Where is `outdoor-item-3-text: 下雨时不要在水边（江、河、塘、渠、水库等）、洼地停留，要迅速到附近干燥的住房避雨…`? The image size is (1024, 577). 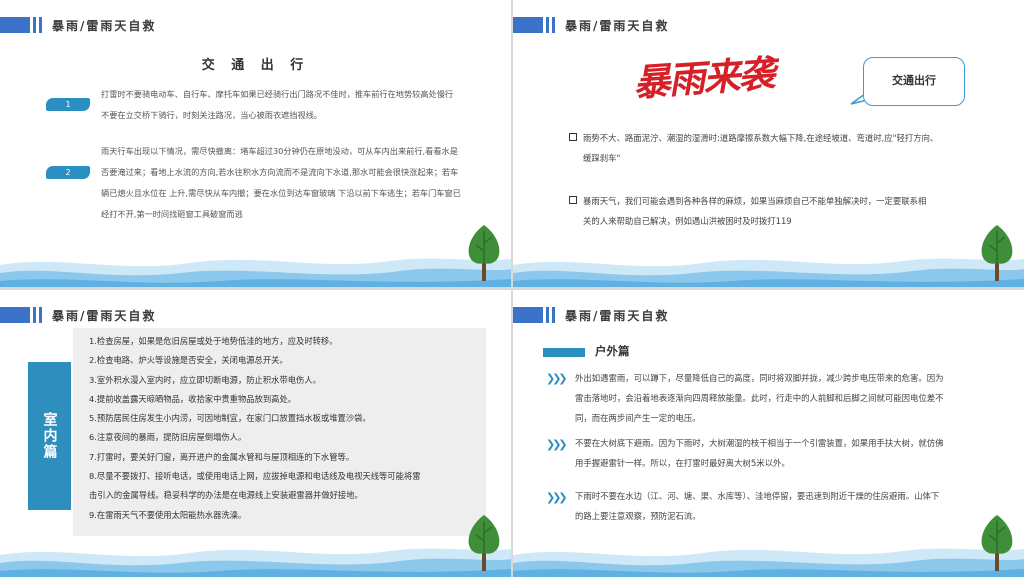 outdoor-item-3-text: 下雨时不要在水边（江、河、塘、渠、水库等）、洼地停留，要迅速到附近干燥的住房避雨… is located at coordinates (789, 506).